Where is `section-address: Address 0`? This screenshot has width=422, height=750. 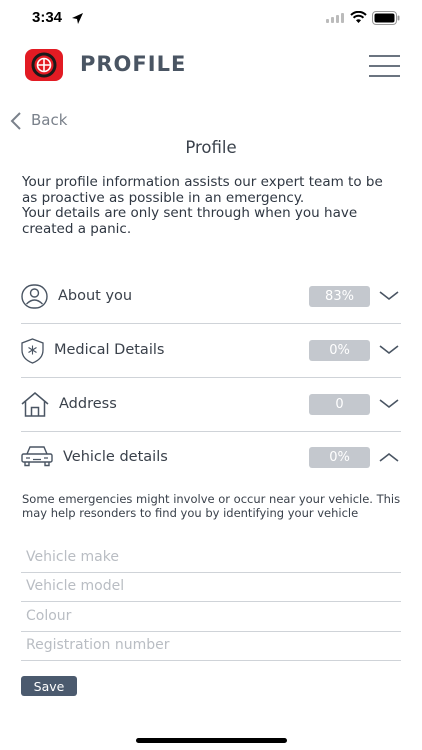
section-address: Address 0 is located at coordinates (211, 404).